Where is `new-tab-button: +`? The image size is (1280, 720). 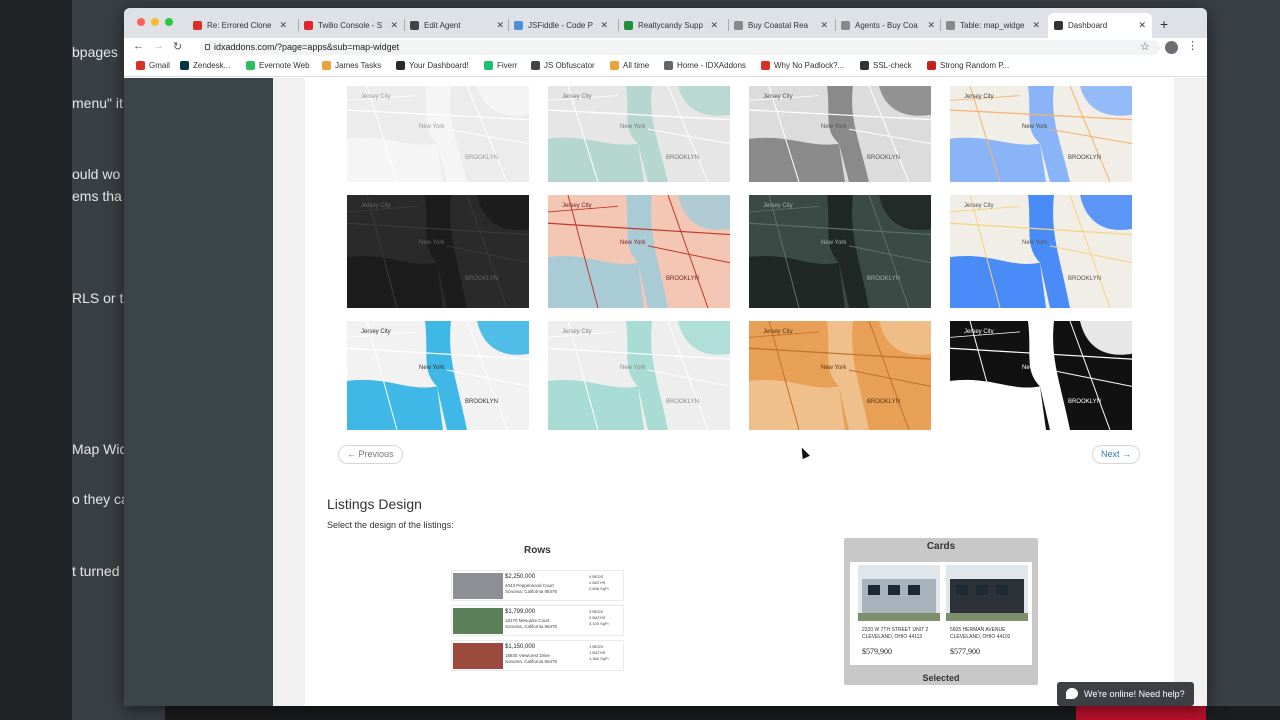
new-tab-button: + is located at coordinates (1164, 24).